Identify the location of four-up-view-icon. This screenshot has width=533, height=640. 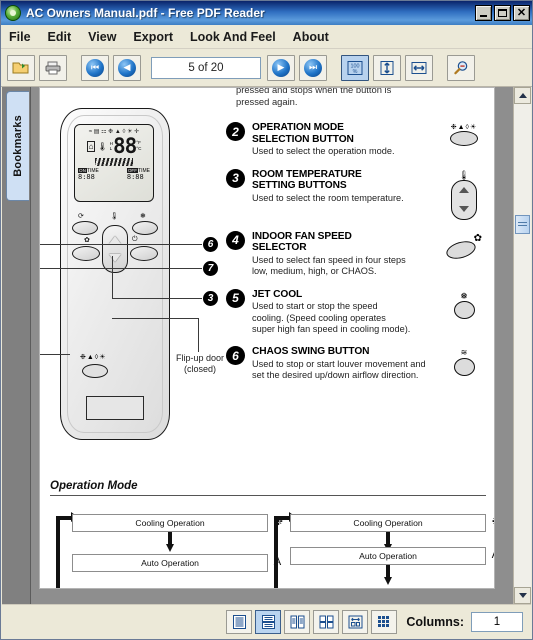
(326, 621).